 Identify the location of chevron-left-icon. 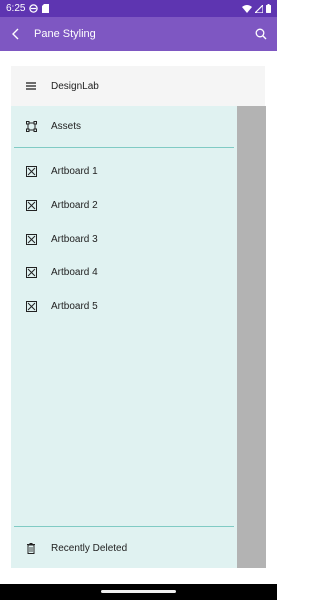
(16, 34).